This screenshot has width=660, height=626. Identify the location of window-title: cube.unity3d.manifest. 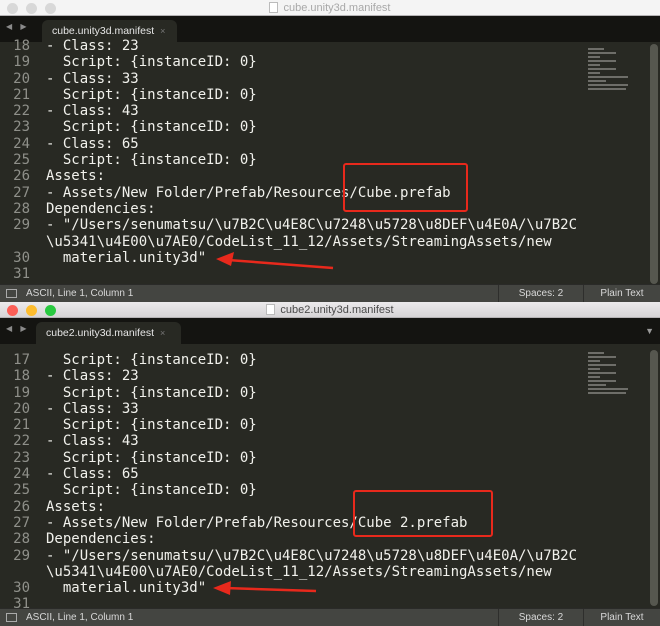
(337, 8).